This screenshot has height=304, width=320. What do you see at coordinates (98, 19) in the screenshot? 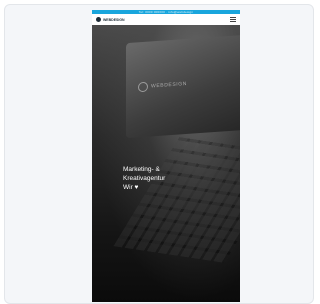
I see `logo-icon` at bounding box center [98, 19].